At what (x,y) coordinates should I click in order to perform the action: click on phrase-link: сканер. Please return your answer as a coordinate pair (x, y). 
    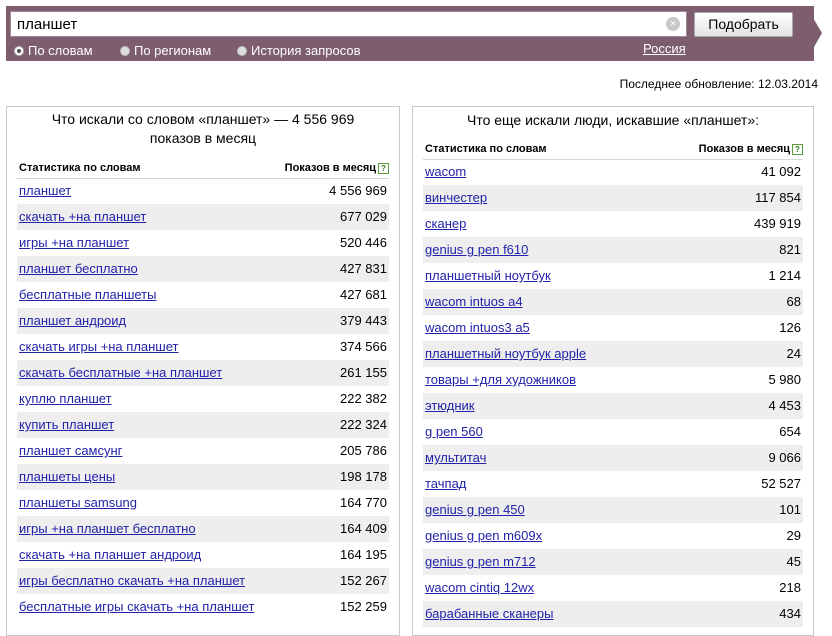
    Looking at the image, I should click on (445, 223).